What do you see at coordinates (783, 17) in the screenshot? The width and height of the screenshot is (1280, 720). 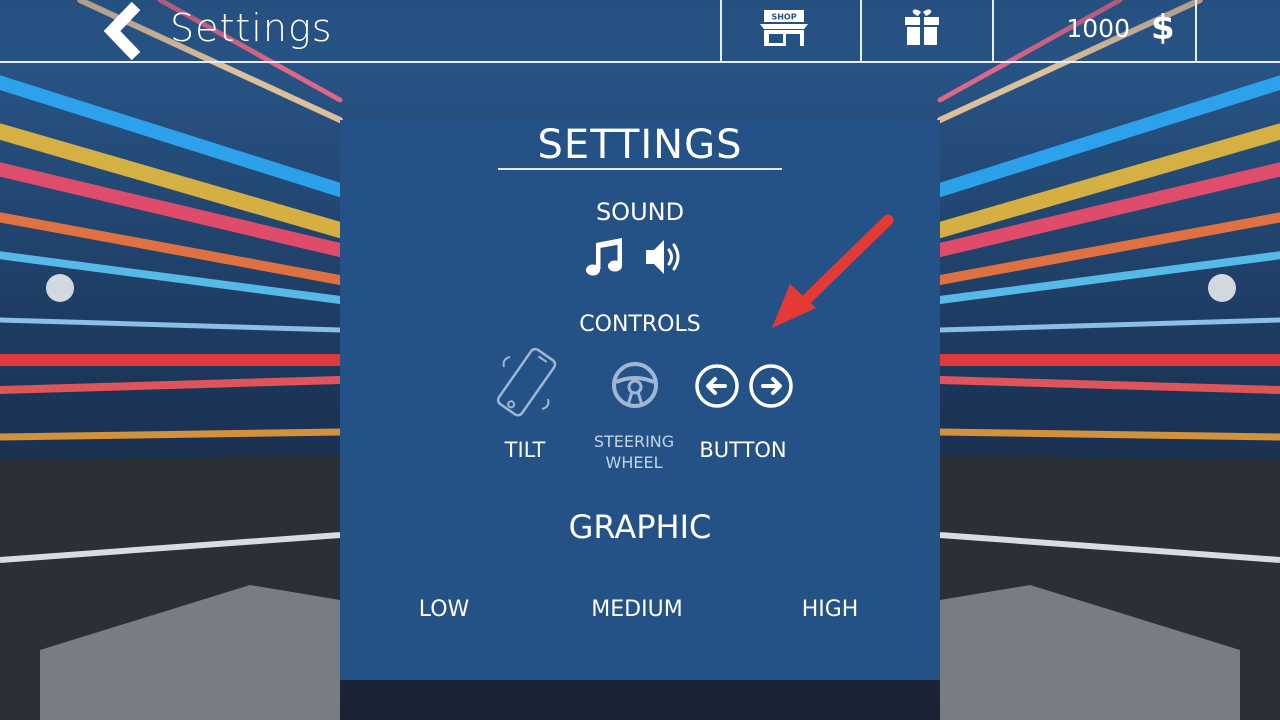 I see `svg-text: SHOP` at bounding box center [783, 17].